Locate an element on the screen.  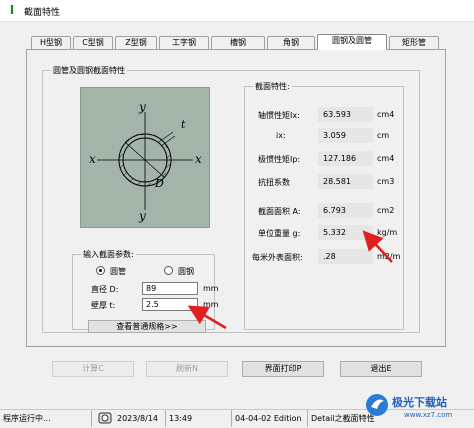
prop-label-polar-moment: 极惯性矩Ip: is located at coordinates (279, 159).